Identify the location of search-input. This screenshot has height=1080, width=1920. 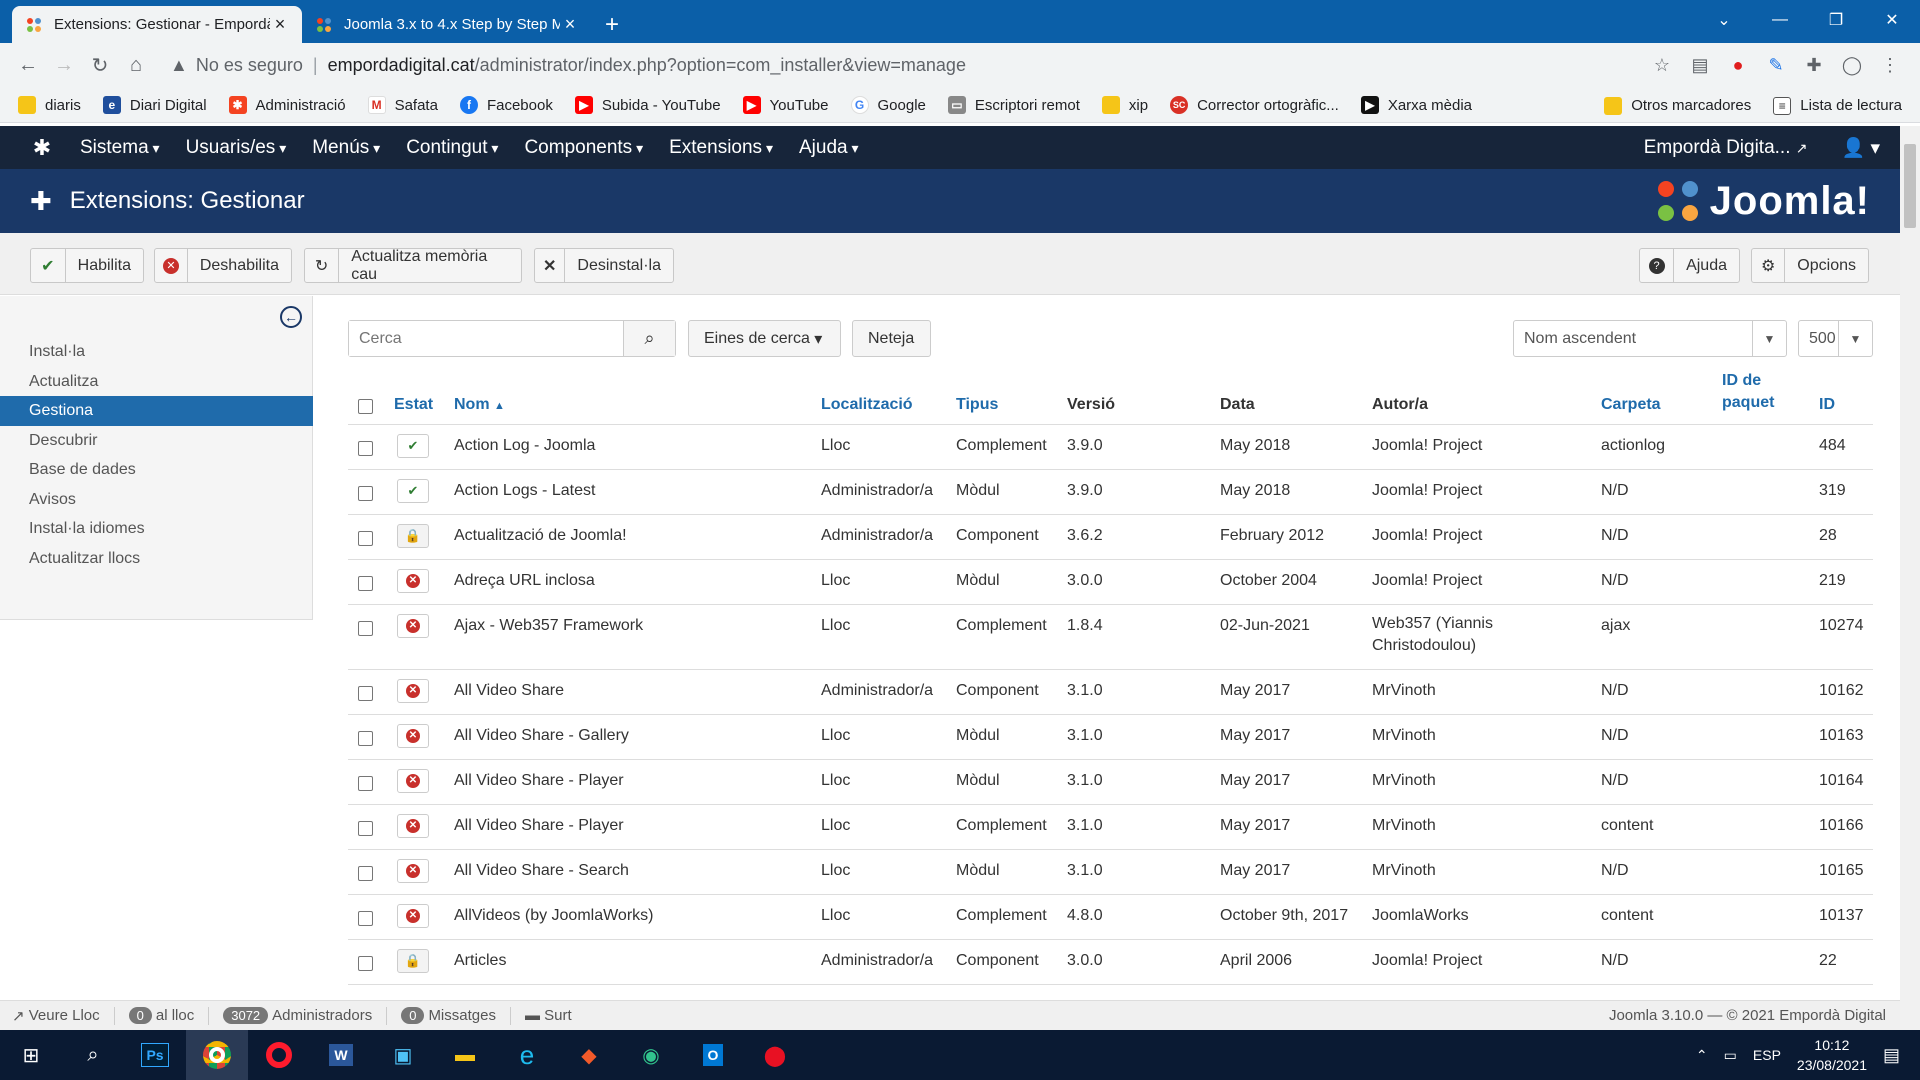
(486, 338).